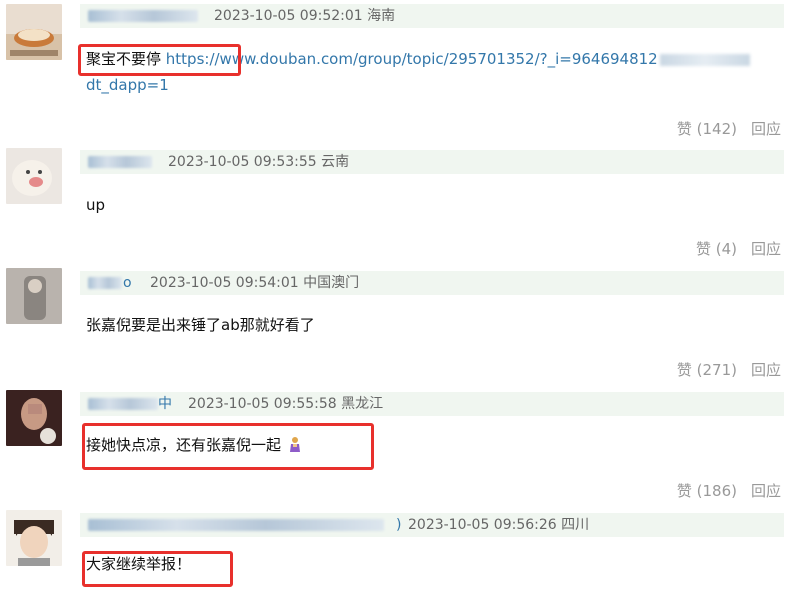 This screenshot has height=592, width=800. Describe the element at coordinates (707, 491) in the screenshot. I see `like-button: 赞 (186)` at that location.